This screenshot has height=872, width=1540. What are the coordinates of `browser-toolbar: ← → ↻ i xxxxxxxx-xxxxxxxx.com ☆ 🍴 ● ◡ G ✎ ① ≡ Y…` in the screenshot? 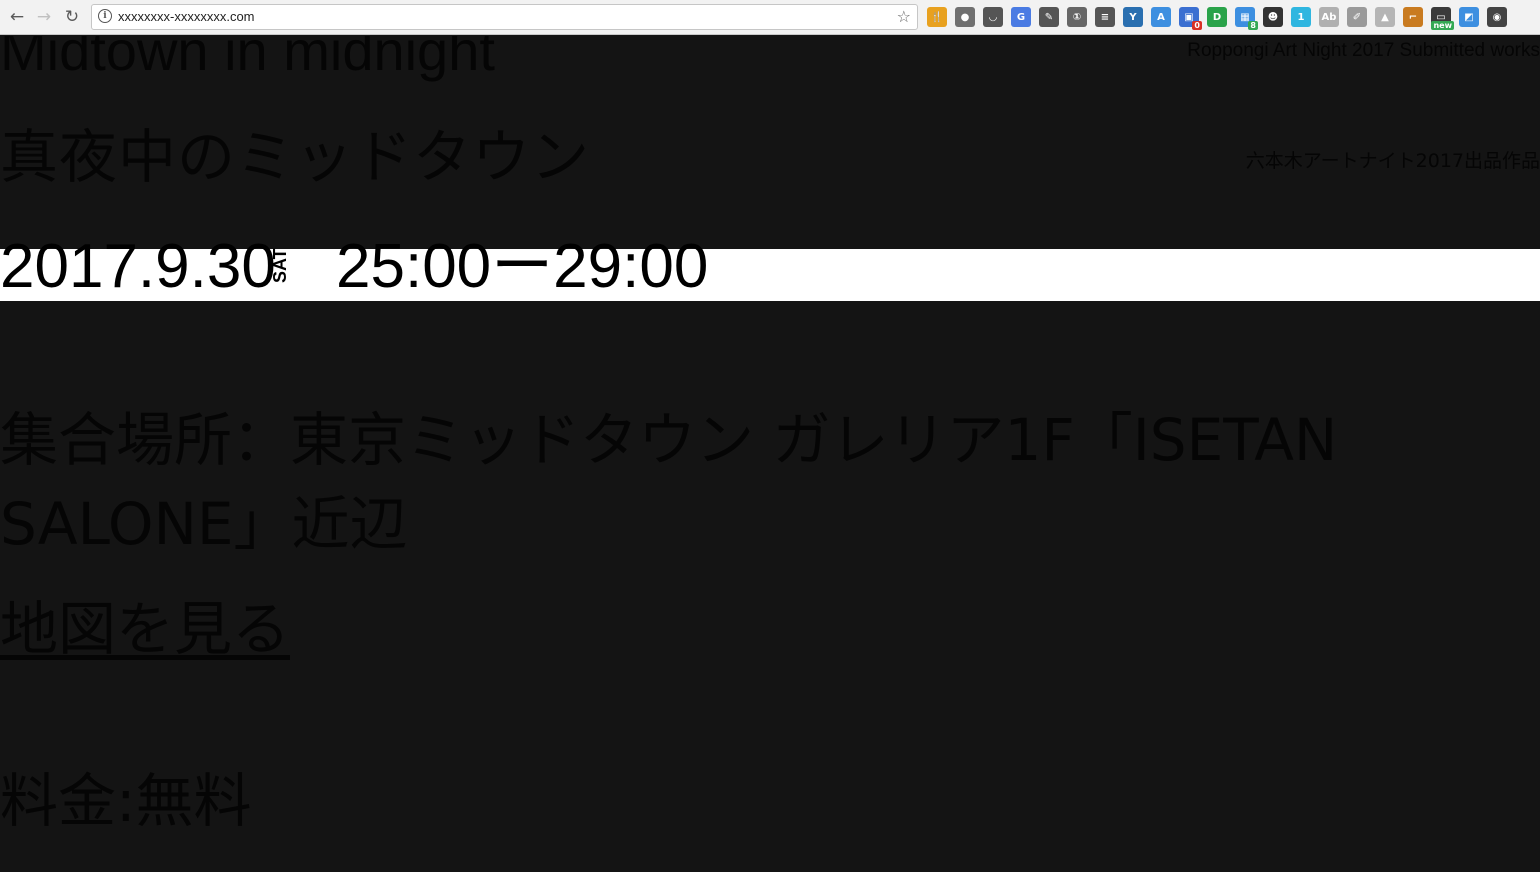 It's located at (770, 17).